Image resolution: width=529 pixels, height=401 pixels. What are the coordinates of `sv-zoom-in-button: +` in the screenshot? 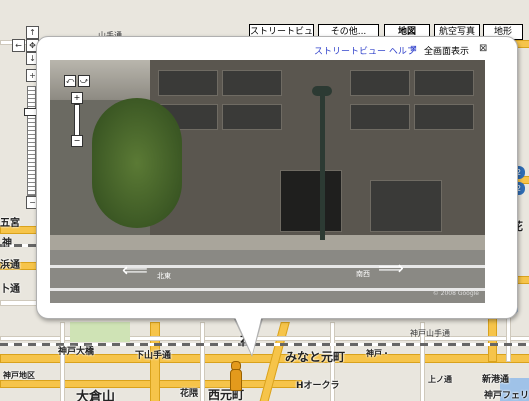 It's located at (77, 98).